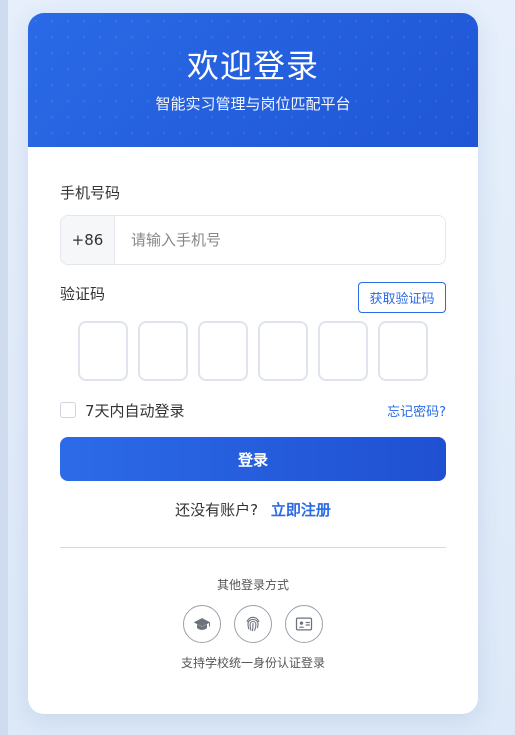  What do you see at coordinates (88, 240) in the screenshot?
I see `country-code-prefix: +86` at bounding box center [88, 240].